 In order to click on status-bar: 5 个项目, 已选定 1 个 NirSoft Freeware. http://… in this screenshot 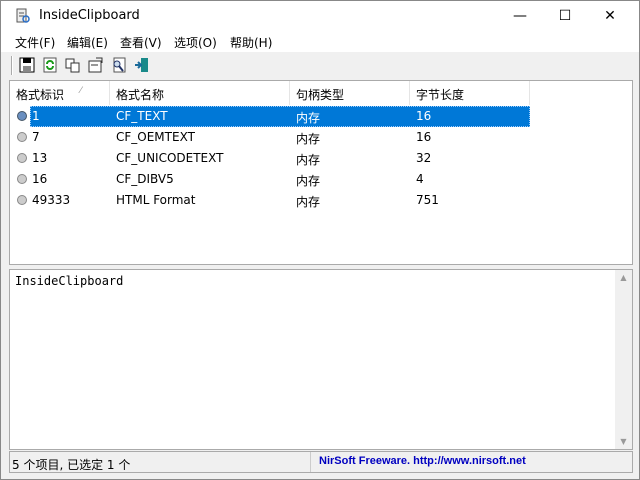, I will do `click(321, 462)`.